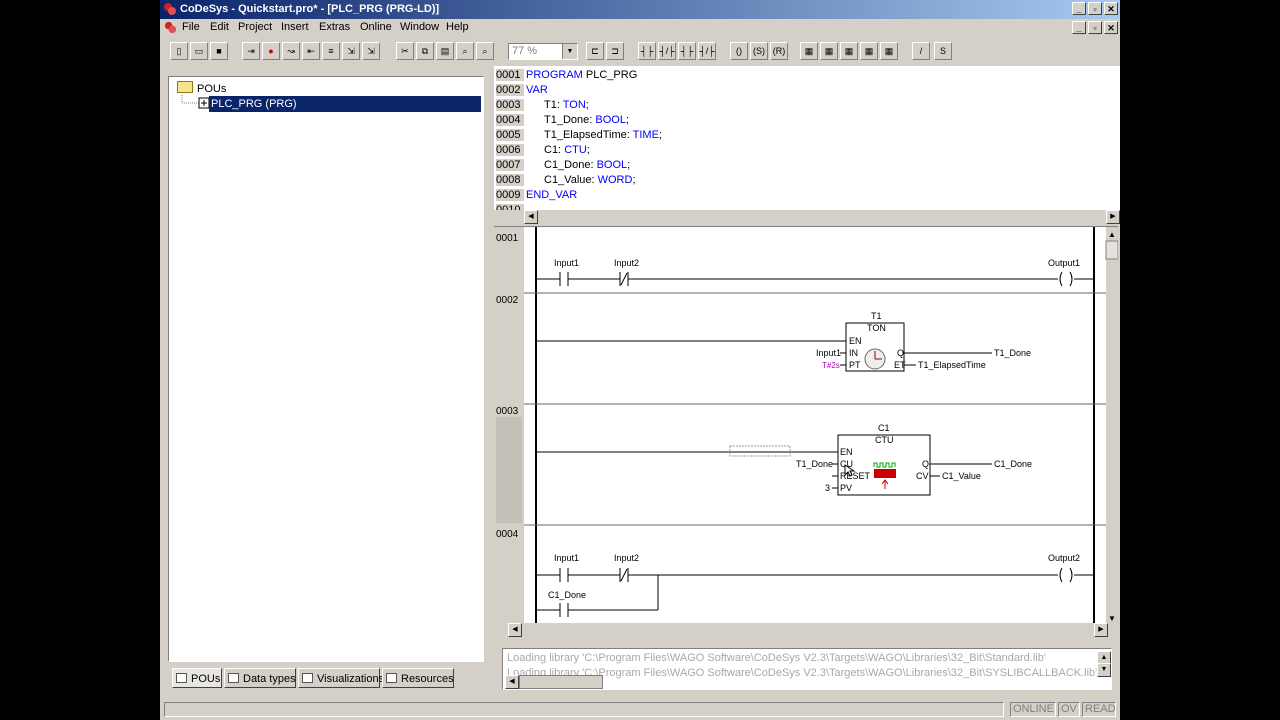 Image resolution: width=1280 pixels, height=720 pixels. I want to click on menu-online: Online, so click(376, 27).